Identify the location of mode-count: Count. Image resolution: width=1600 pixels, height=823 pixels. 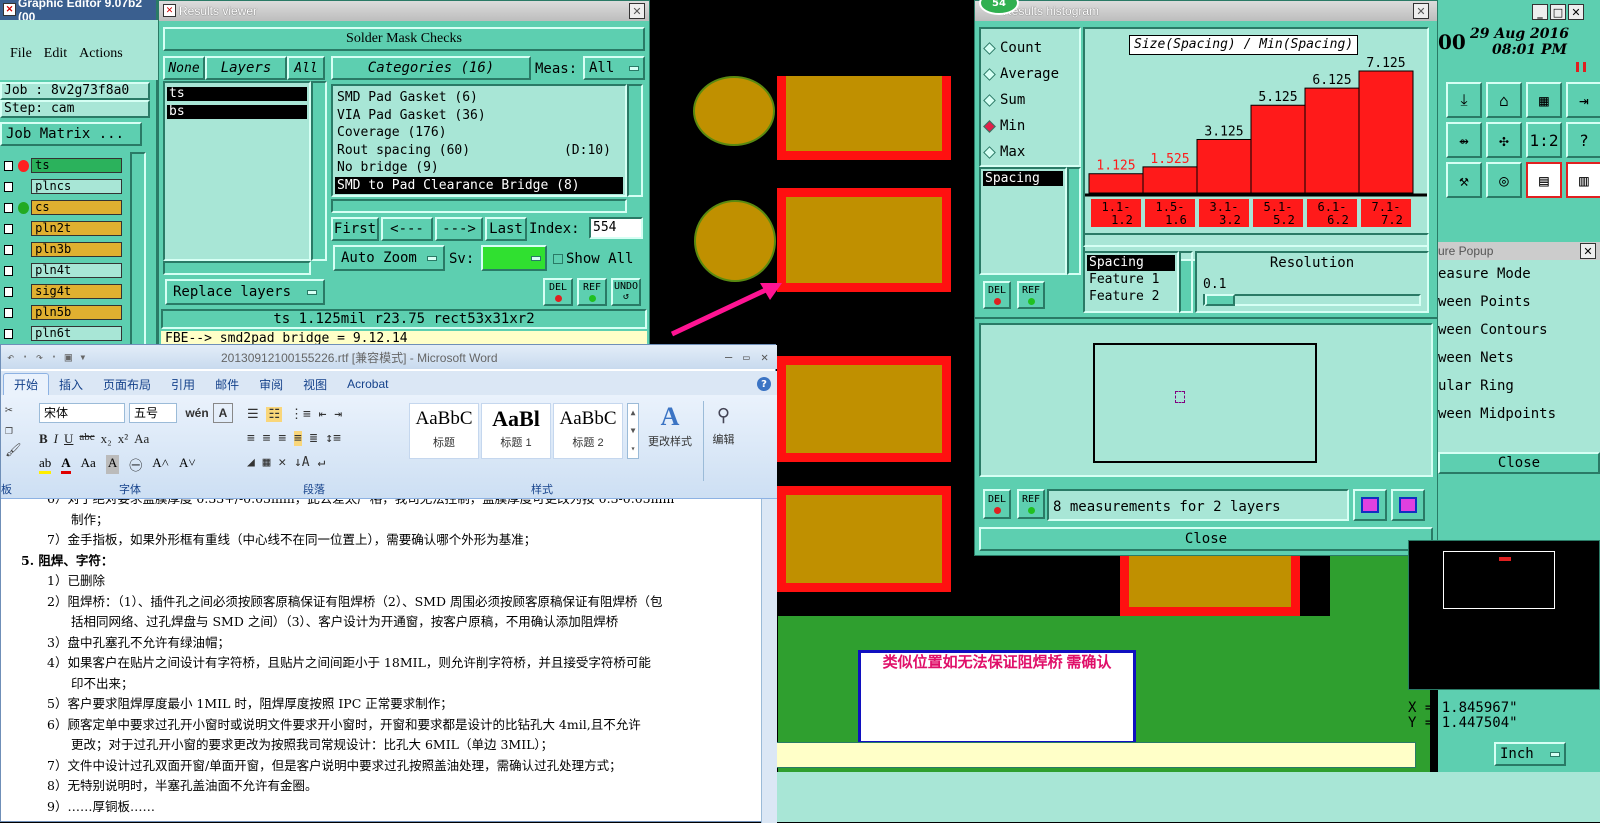
(1029, 48).